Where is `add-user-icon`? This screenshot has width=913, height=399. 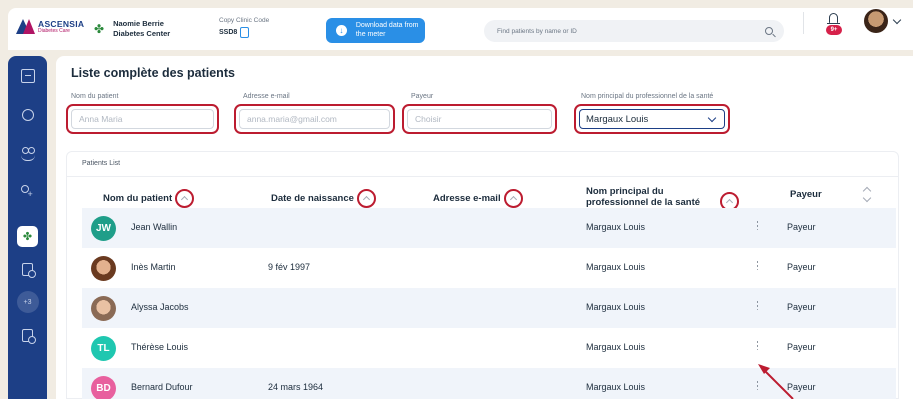
add-user-icon is located at coordinates (27, 192).